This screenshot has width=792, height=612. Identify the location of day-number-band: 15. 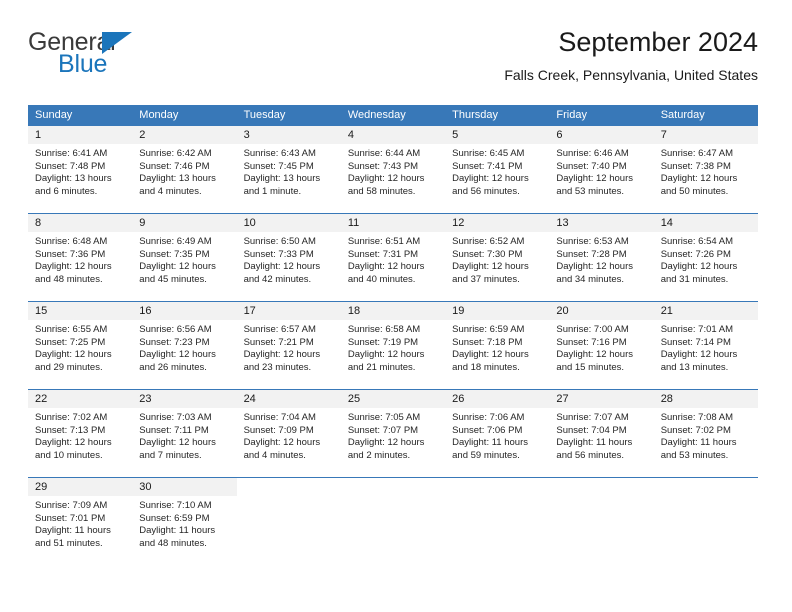
(80, 311).